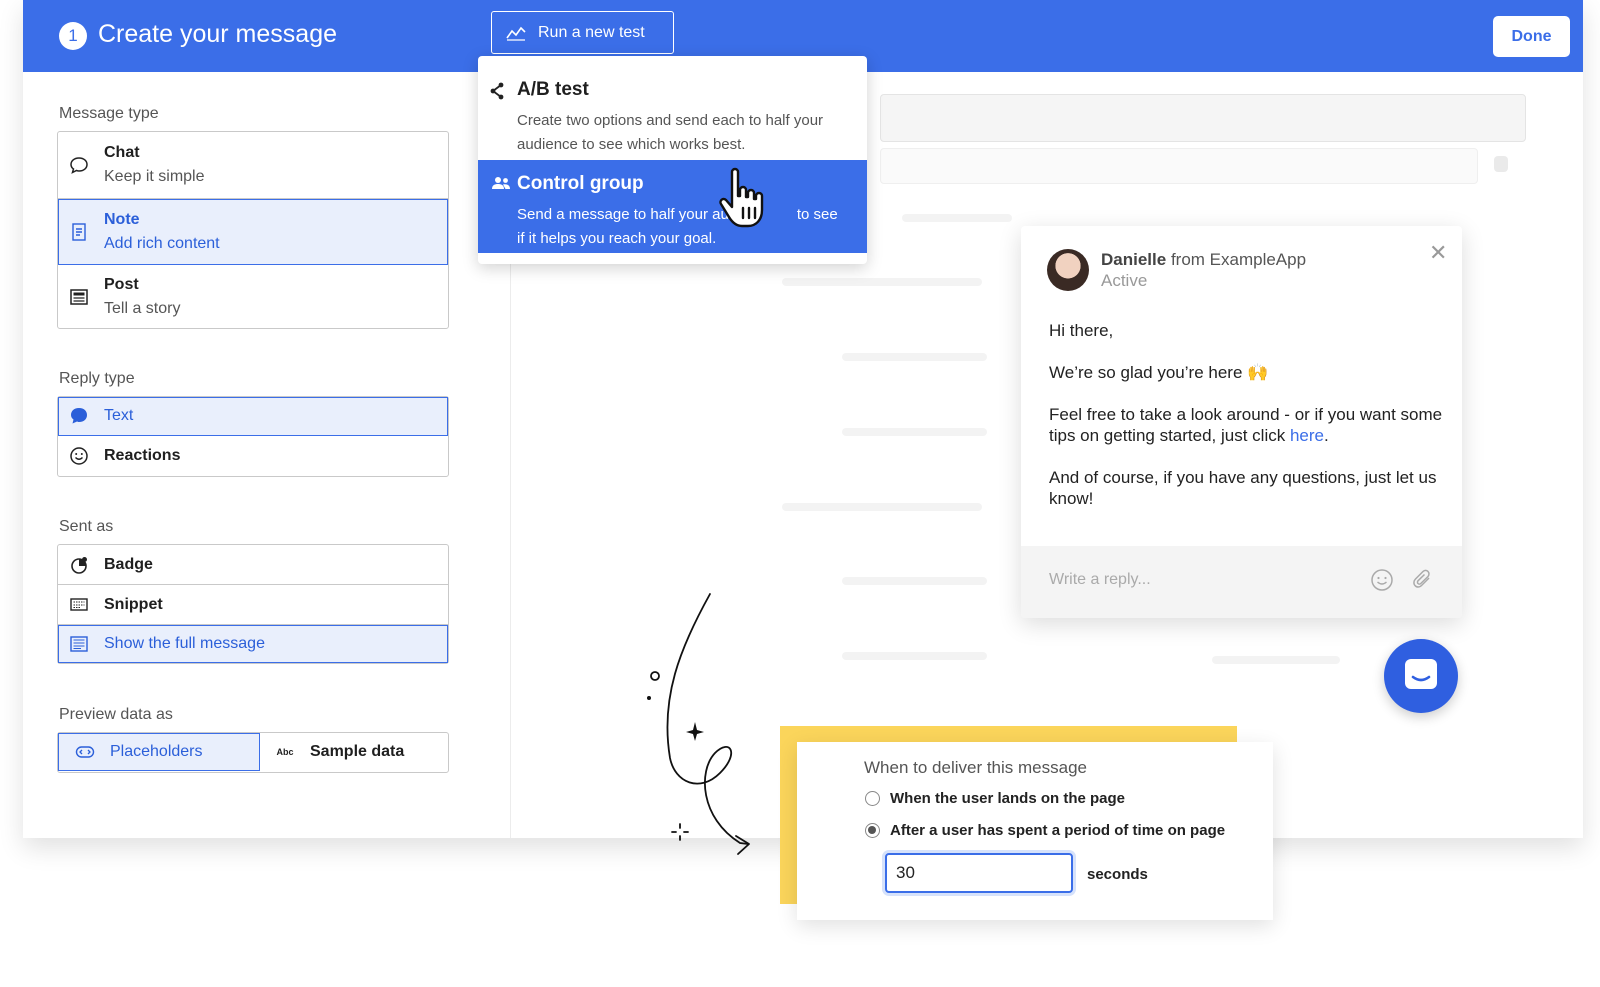  What do you see at coordinates (116, 714) in the screenshot?
I see `preview-data-label: Preview data as` at bounding box center [116, 714].